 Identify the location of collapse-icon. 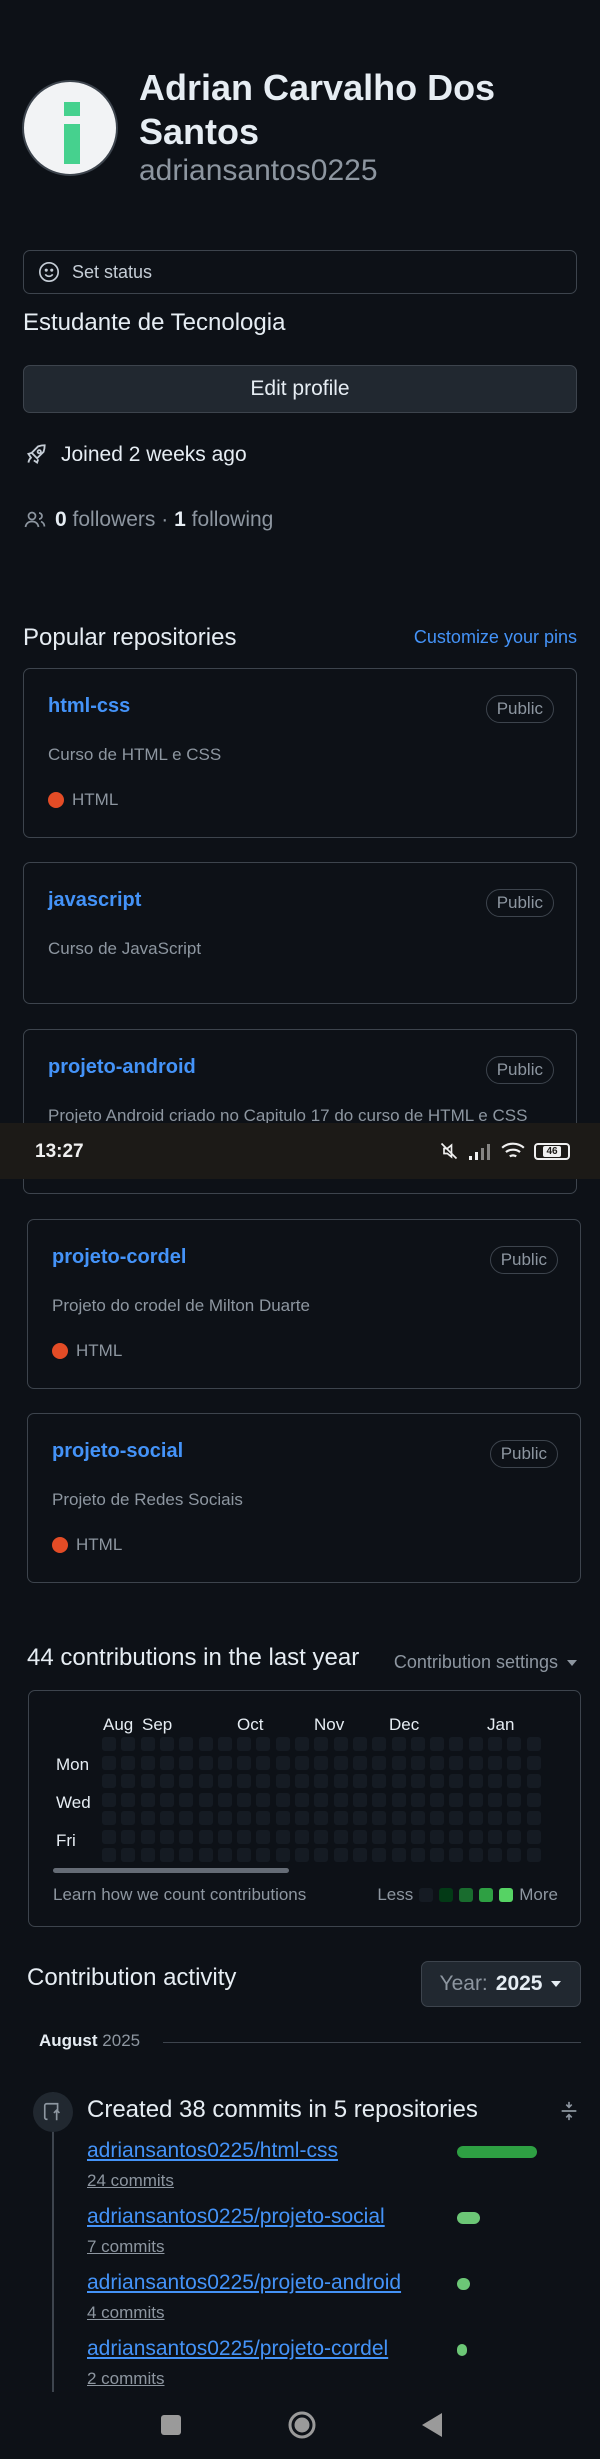
(569, 2113).